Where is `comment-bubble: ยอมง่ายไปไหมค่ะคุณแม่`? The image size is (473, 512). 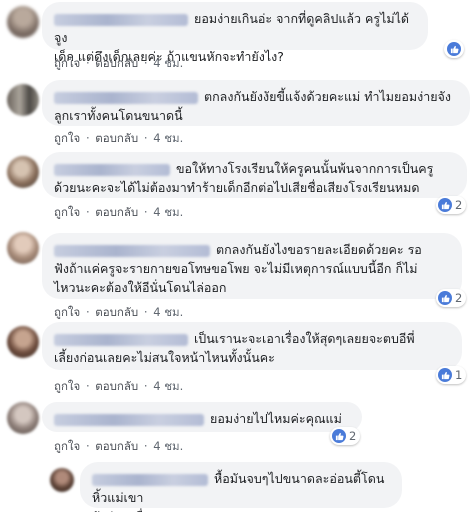 comment-bubble: ยอมง่ายไปไหมค่ะคุณแม่ is located at coordinates (202, 417).